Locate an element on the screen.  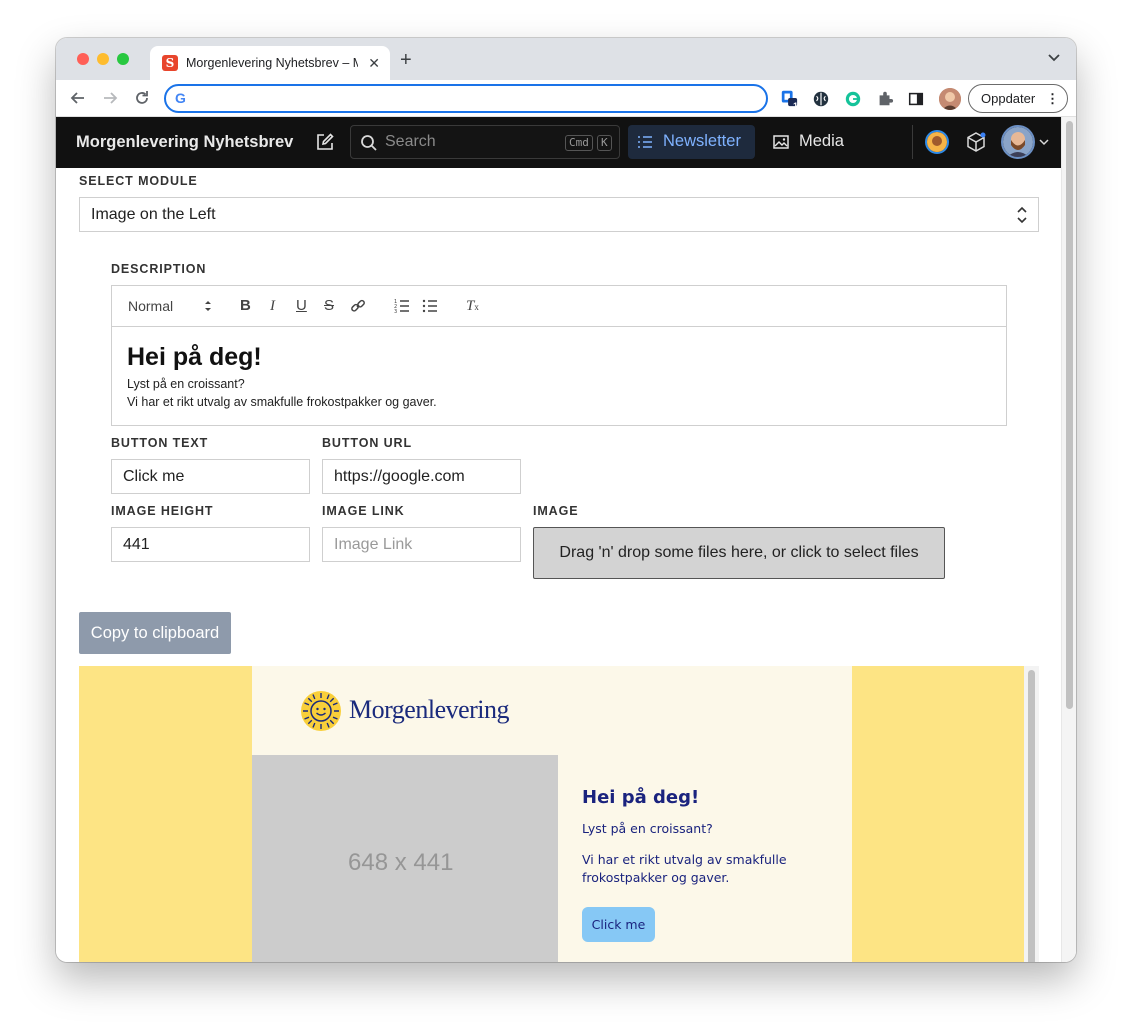
underline-icon: U is located at coordinates (301, 306).